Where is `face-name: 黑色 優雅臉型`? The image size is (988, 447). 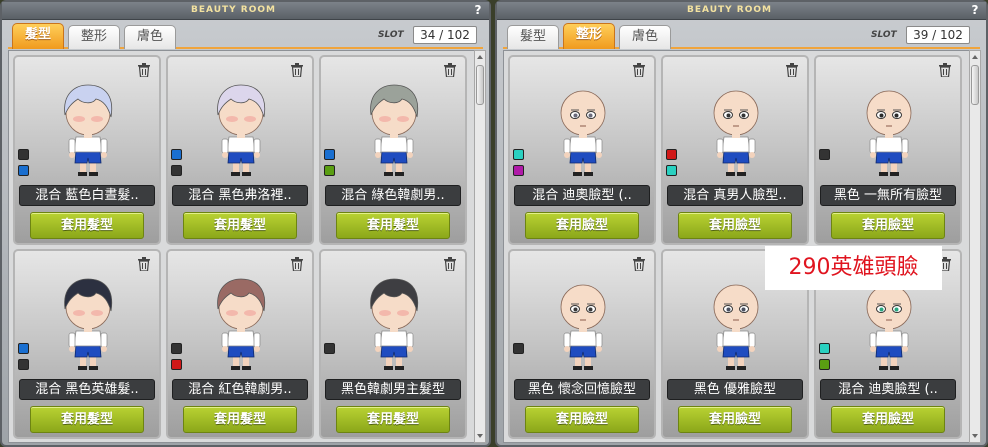 face-name: 黑色 優雅臉型 is located at coordinates (735, 389).